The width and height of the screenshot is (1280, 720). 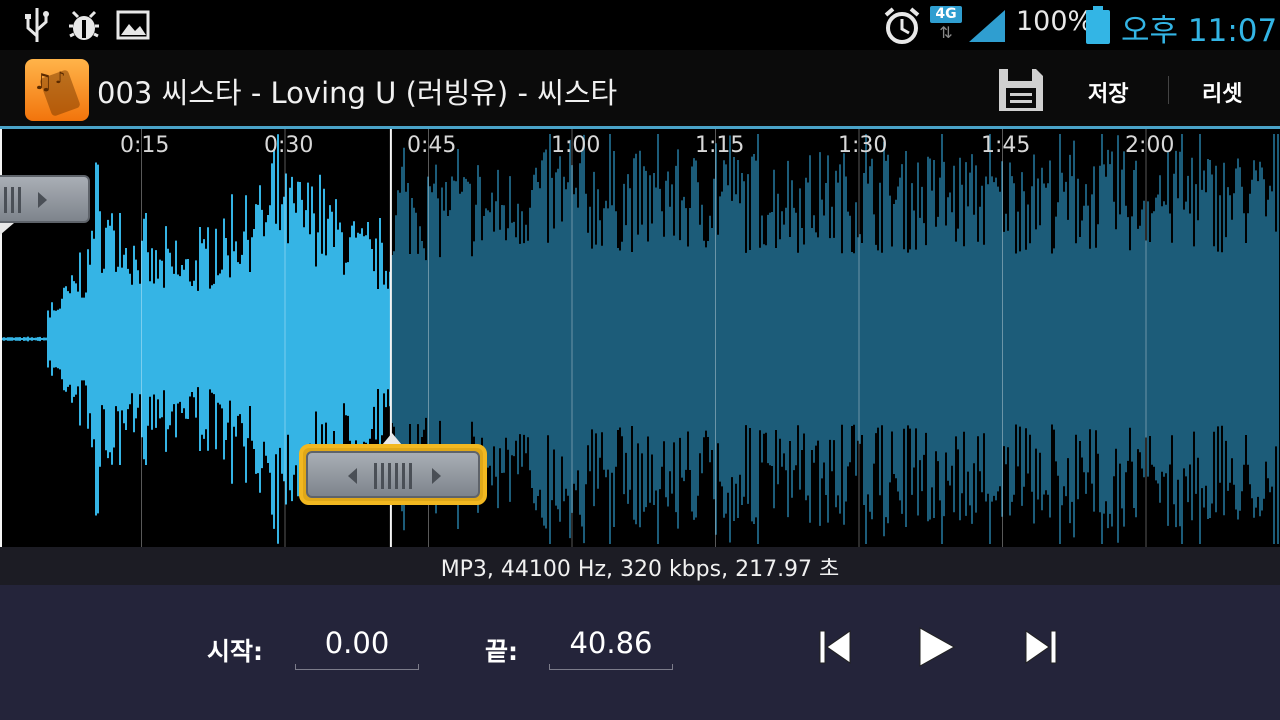 What do you see at coordinates (37, 25) in the screenshot?
I see `usb-icon` at bounding box center [37, 25].